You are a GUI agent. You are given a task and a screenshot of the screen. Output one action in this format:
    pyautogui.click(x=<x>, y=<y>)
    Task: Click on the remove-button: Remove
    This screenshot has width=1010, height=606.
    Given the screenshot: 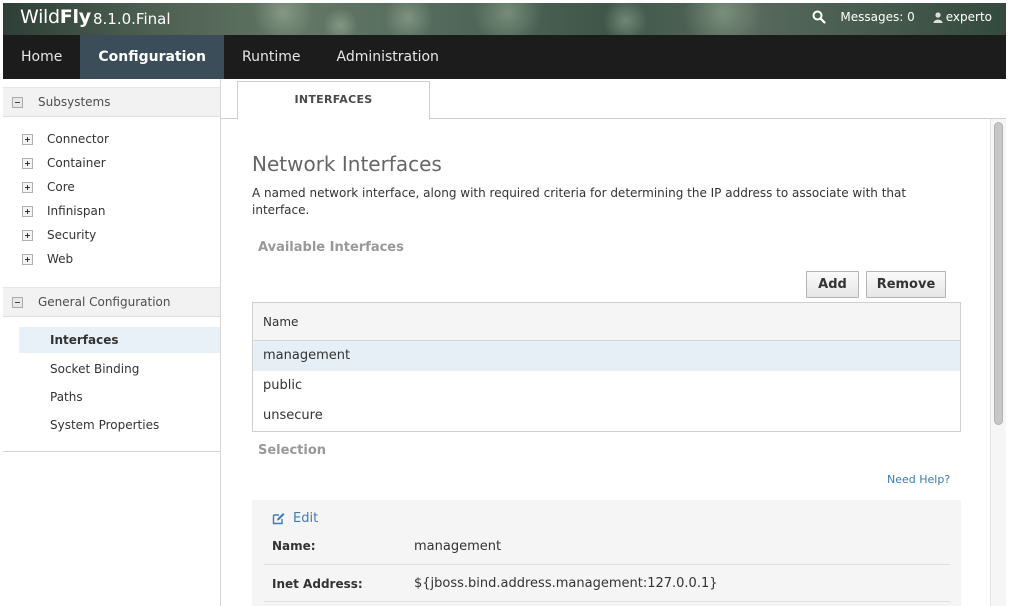 What is the action you would take?
    pyautogui.click(x=906, y=284)
    